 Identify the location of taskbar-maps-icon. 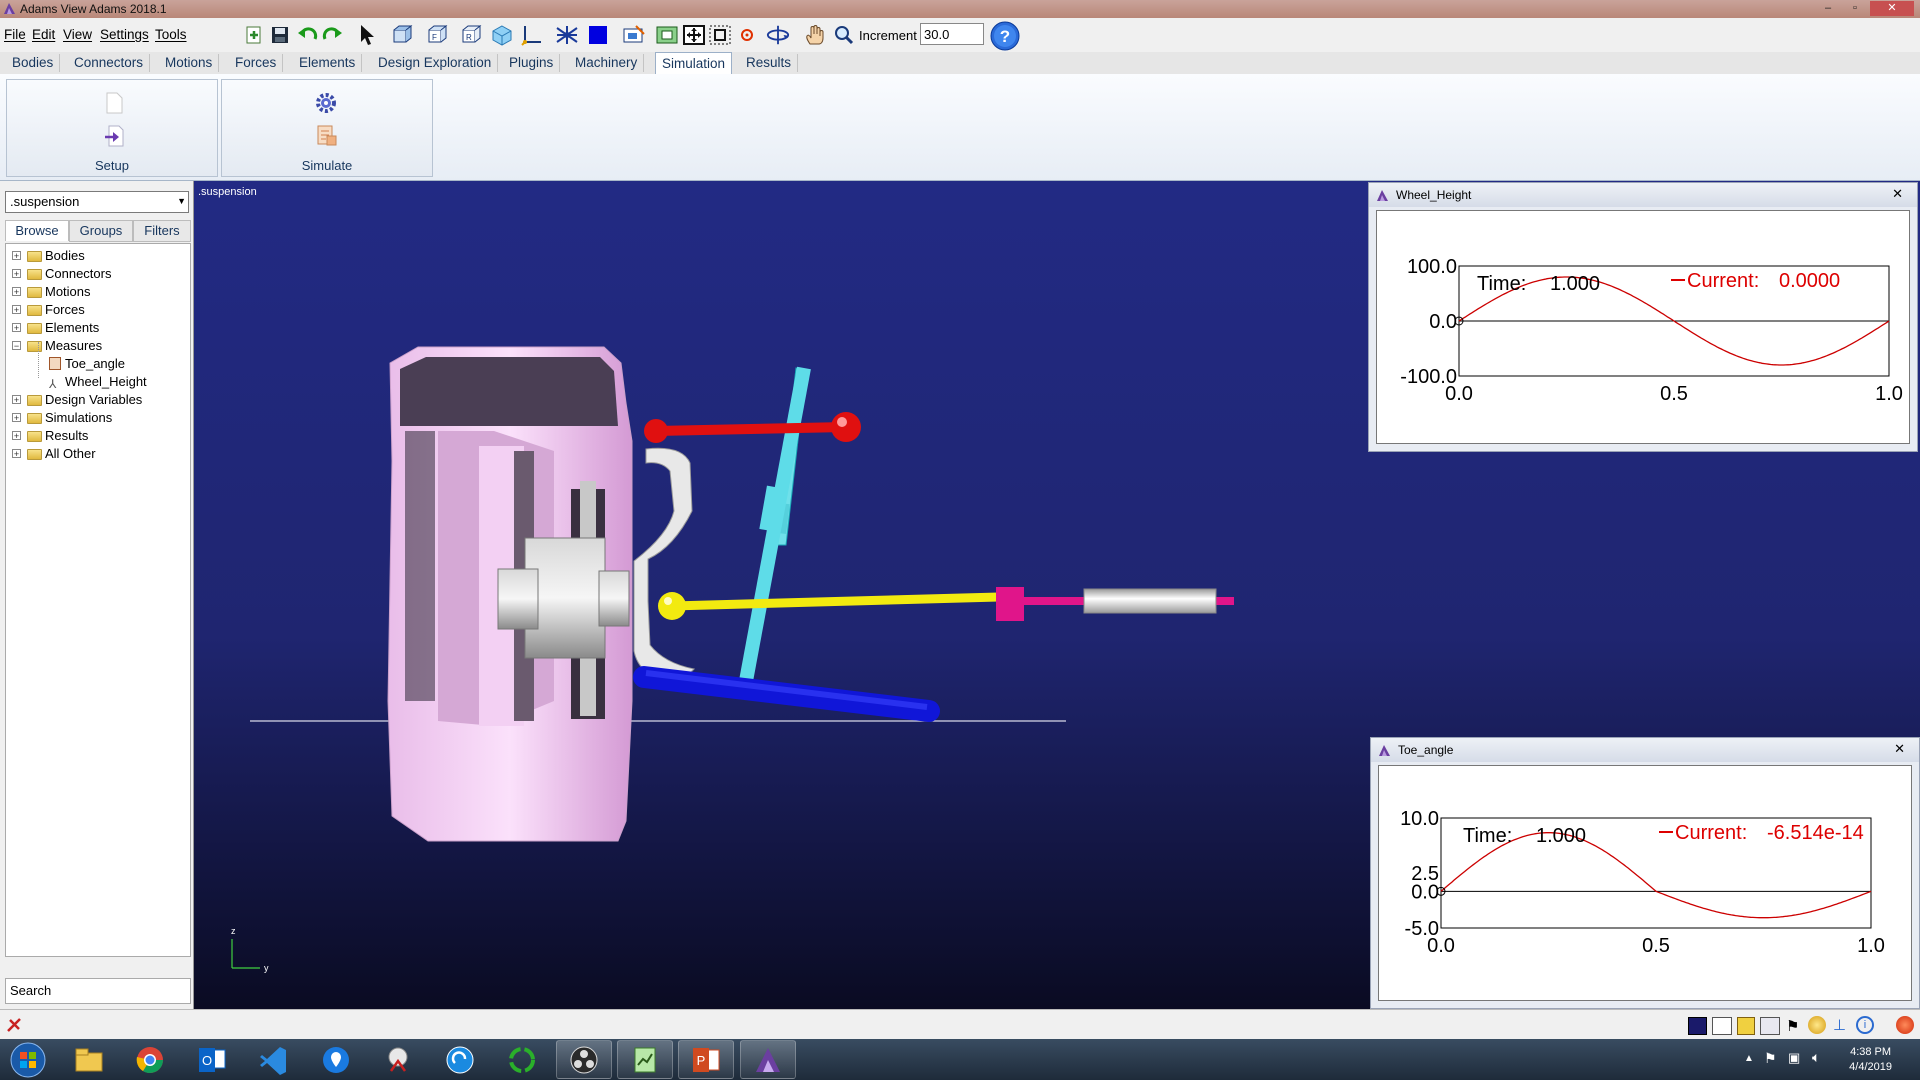
(336, 1059).